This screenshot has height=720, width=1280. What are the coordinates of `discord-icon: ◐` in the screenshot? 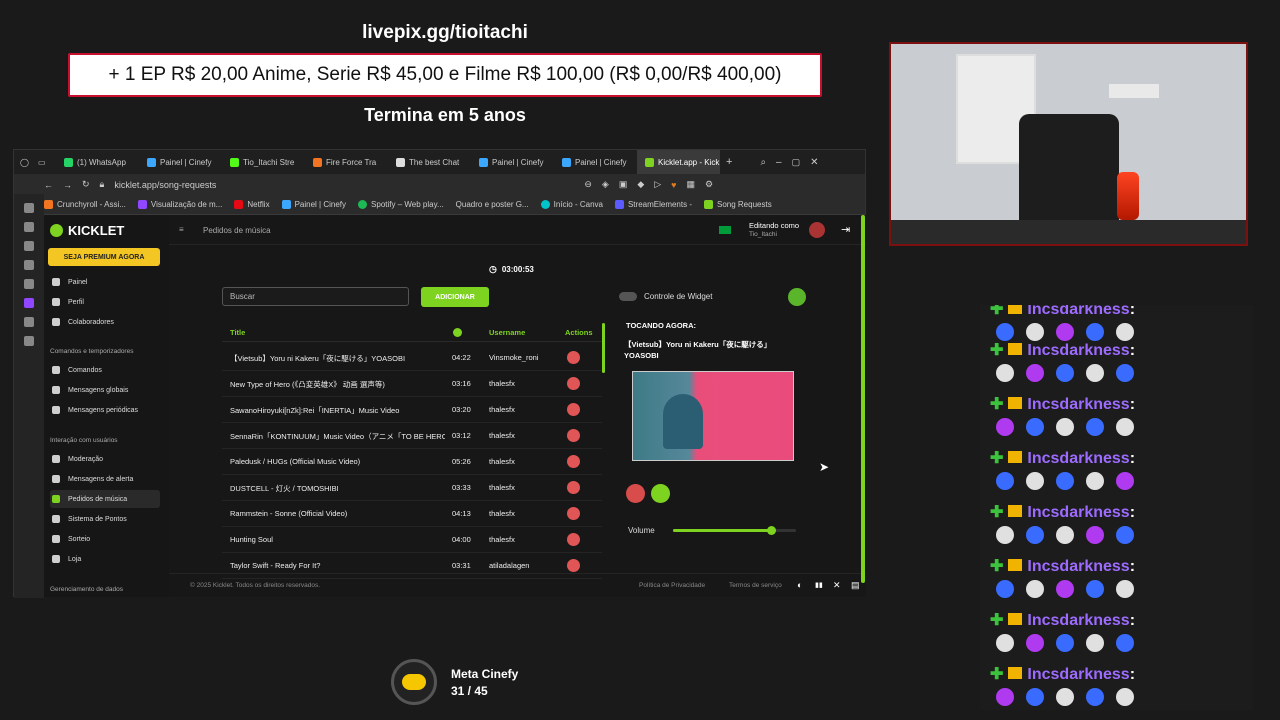 It's located at (799, 585).